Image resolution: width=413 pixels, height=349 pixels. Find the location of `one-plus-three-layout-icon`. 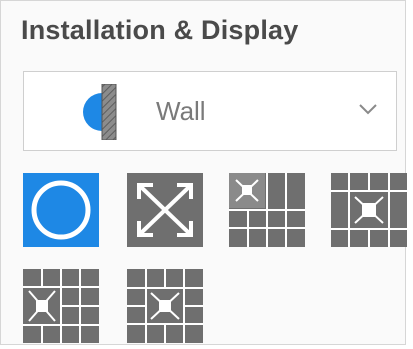

one-plus-three-layout-icon is located at coordinates (267, 210).